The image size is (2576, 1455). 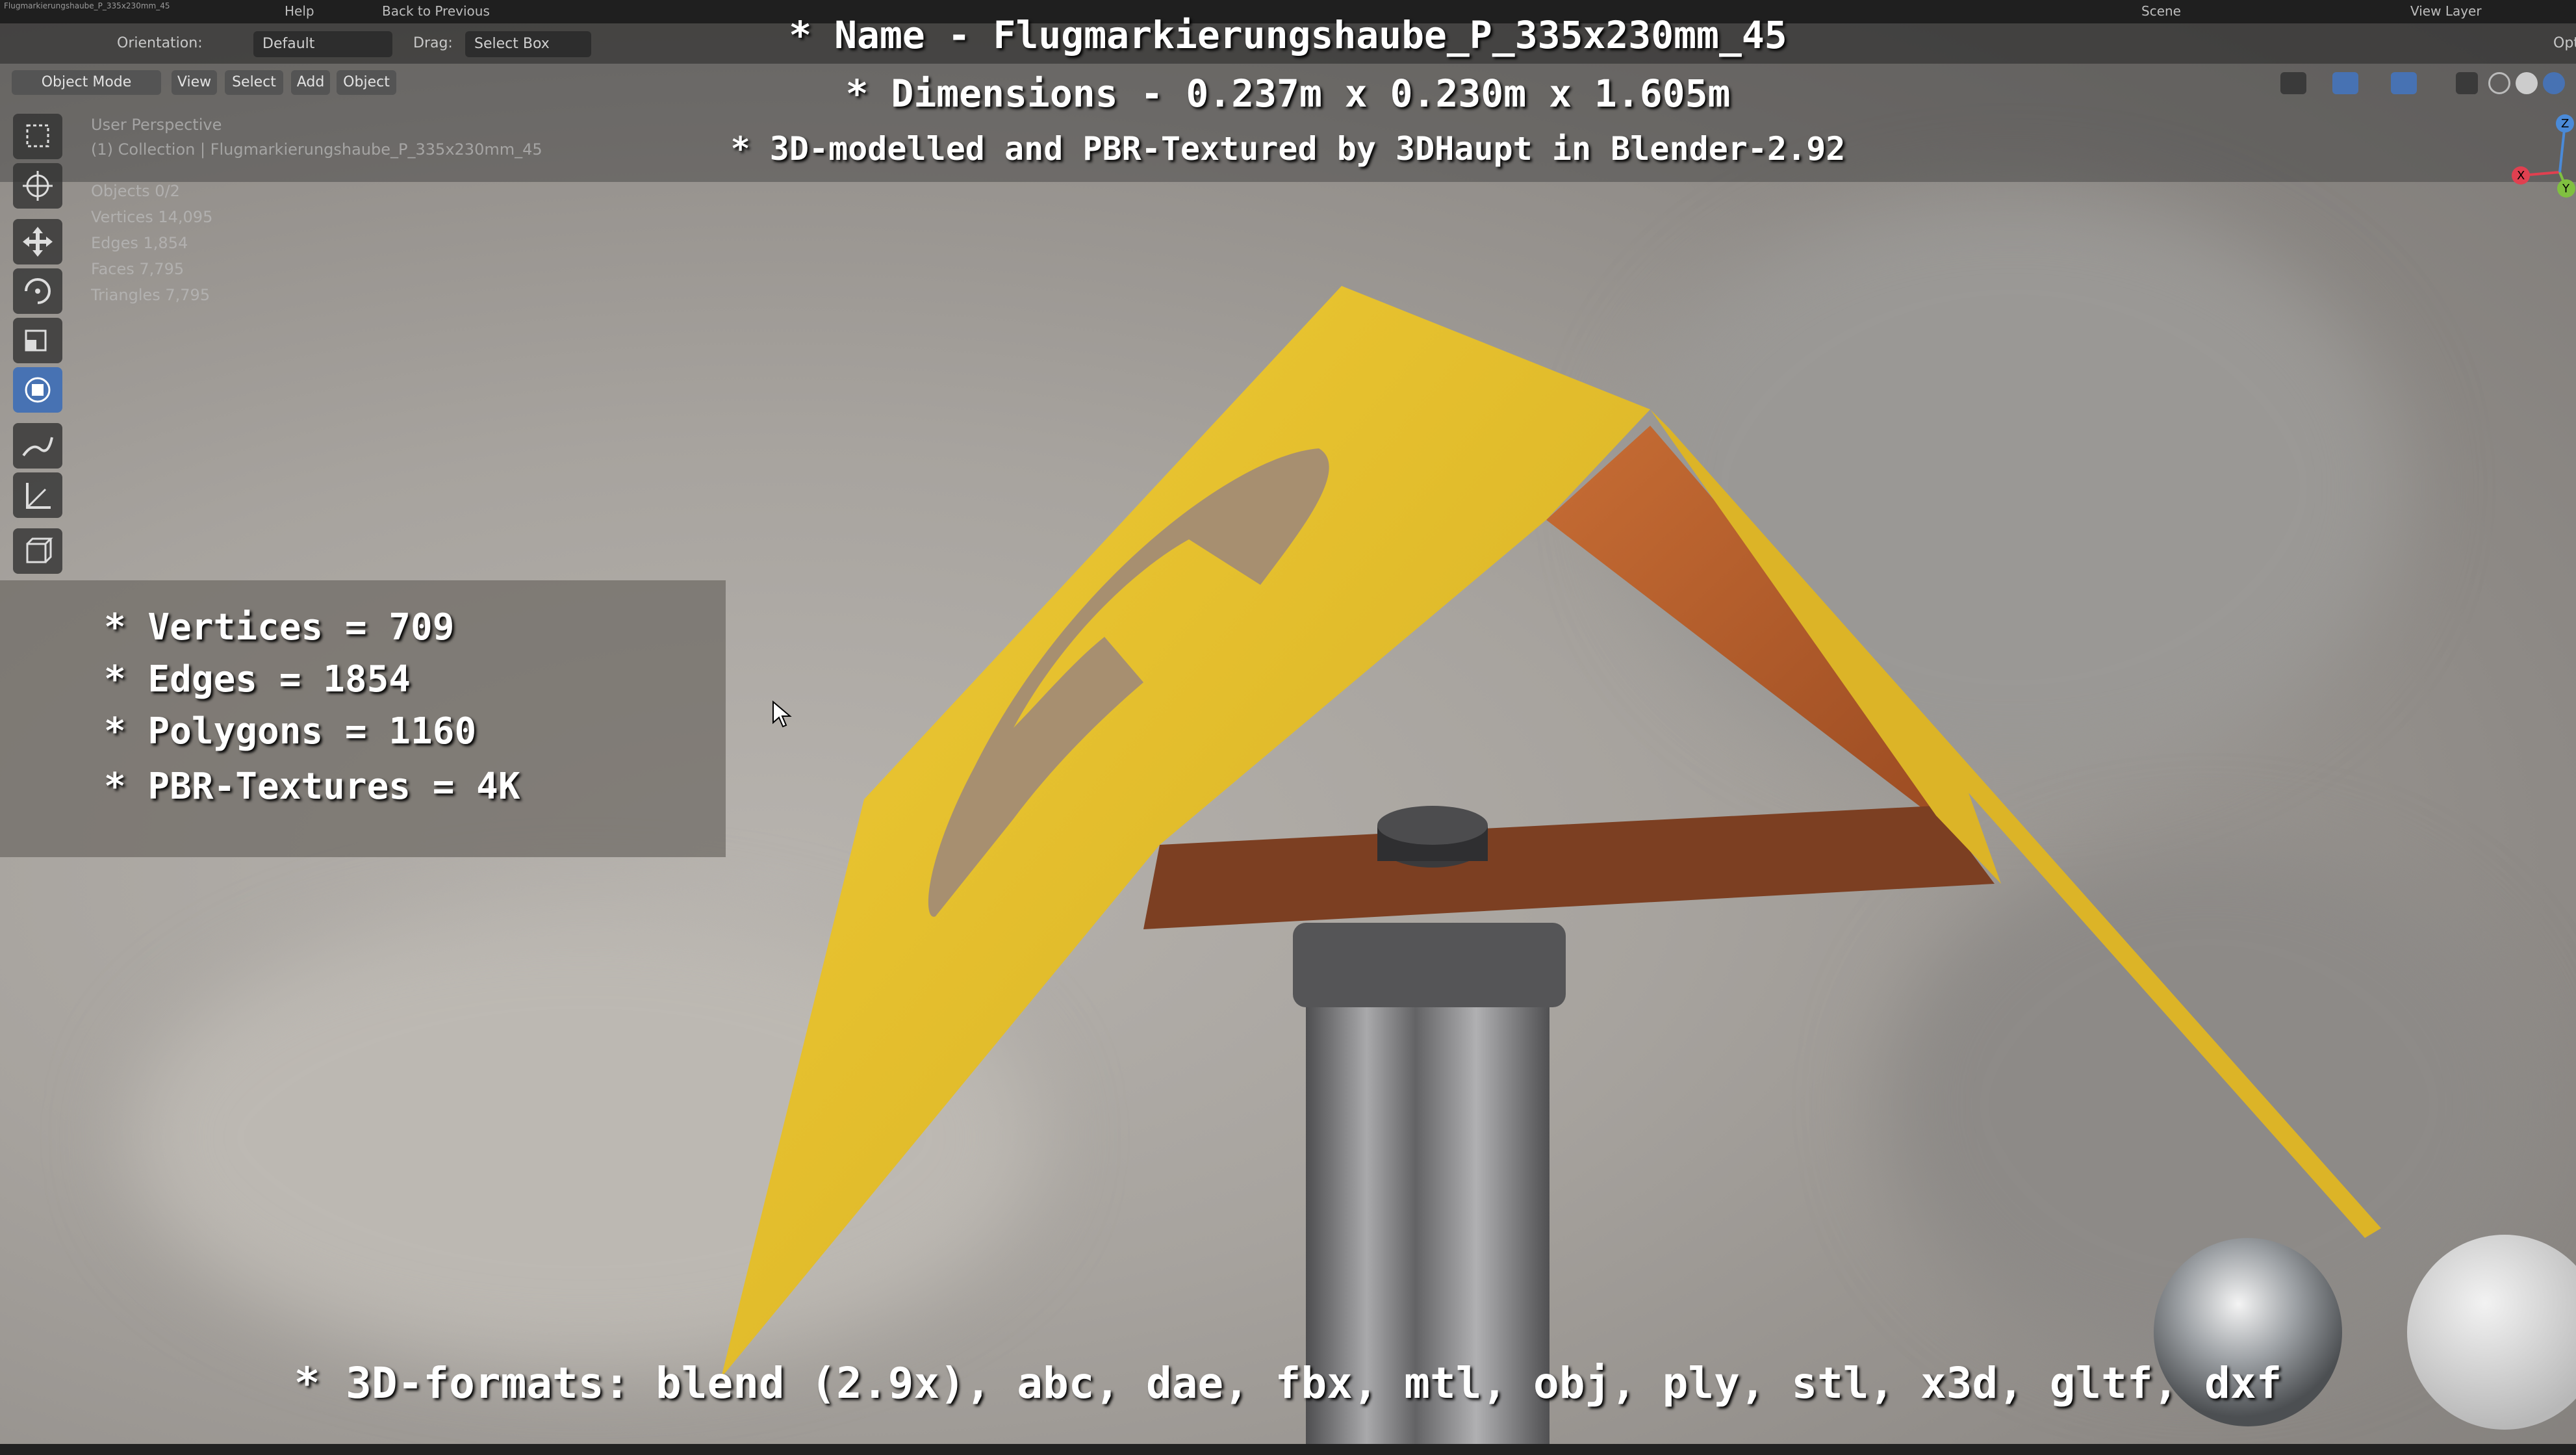 I want to click on rotate-icon, so click(x=38, y=291).